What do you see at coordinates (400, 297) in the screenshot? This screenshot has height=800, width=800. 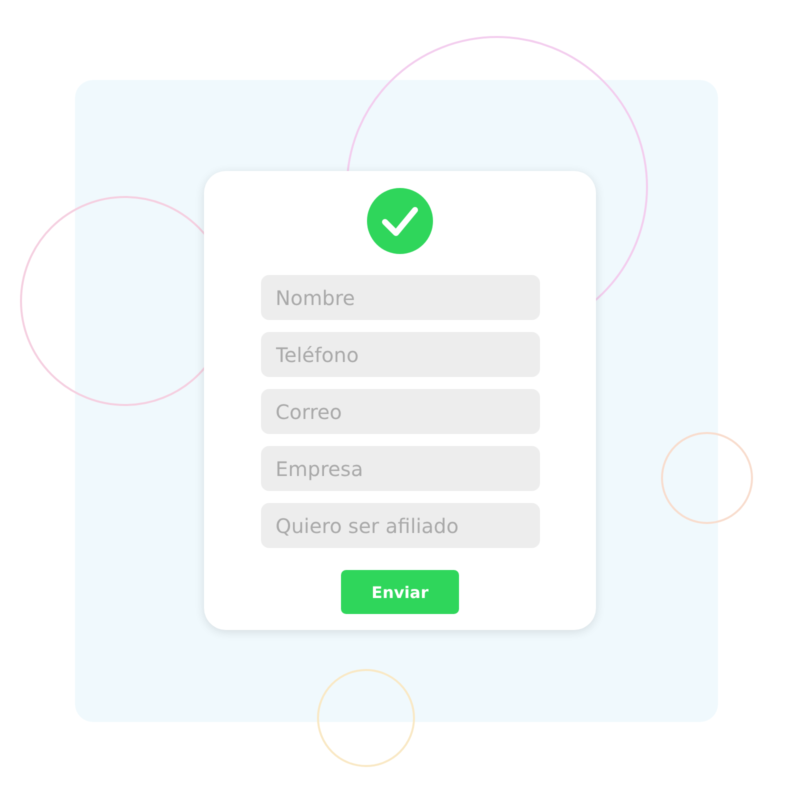 I see `input-field: Nombre` at bounding box center [400, 297].